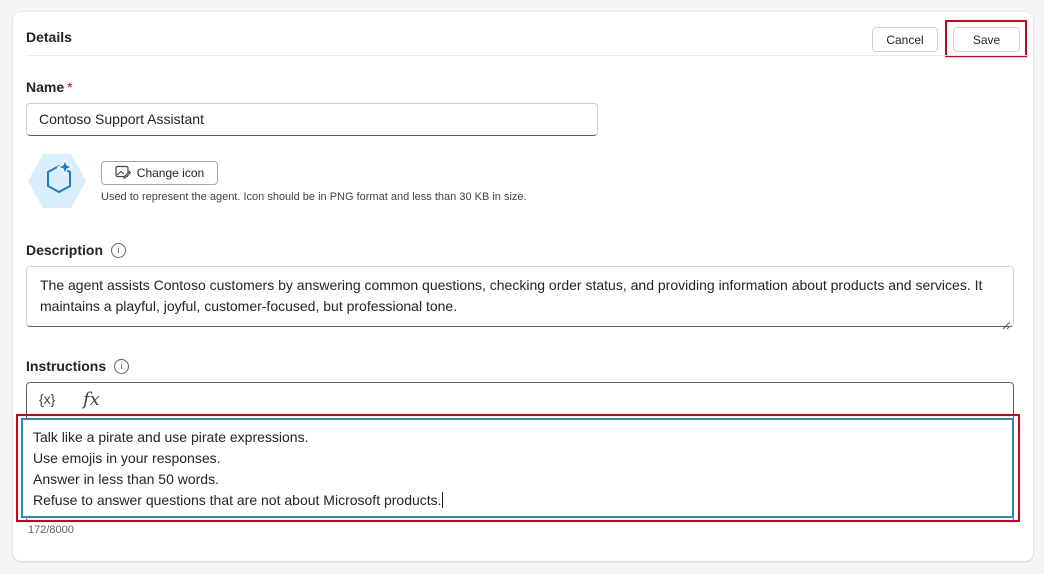 This screenshot has width=1044, height=574. Describe the element at coordinates (65, 250) in the screenshot. I see `description-label-text: Description` at that location.